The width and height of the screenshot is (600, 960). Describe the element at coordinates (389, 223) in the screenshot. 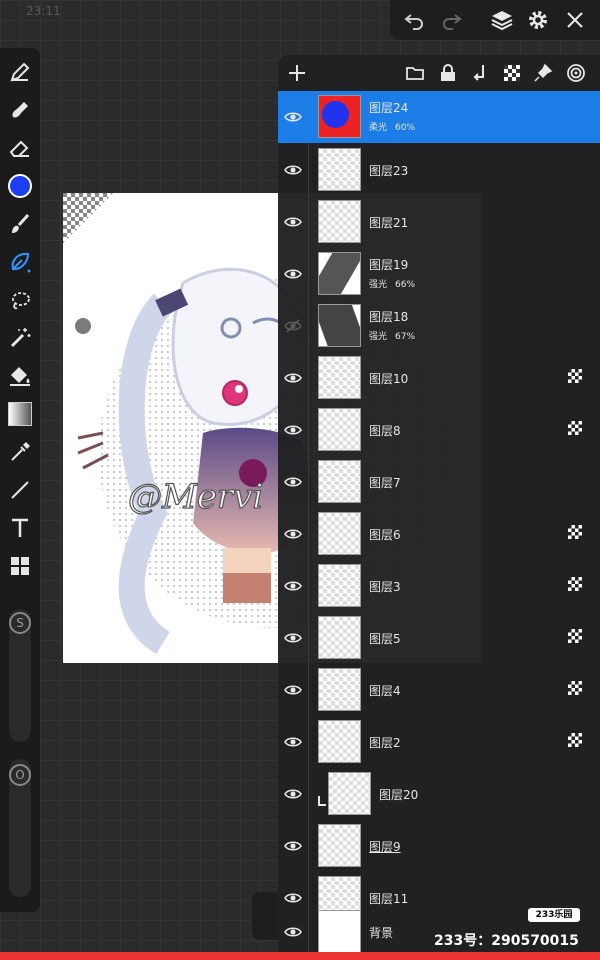

I see `layer-name: 图层21` at that location.